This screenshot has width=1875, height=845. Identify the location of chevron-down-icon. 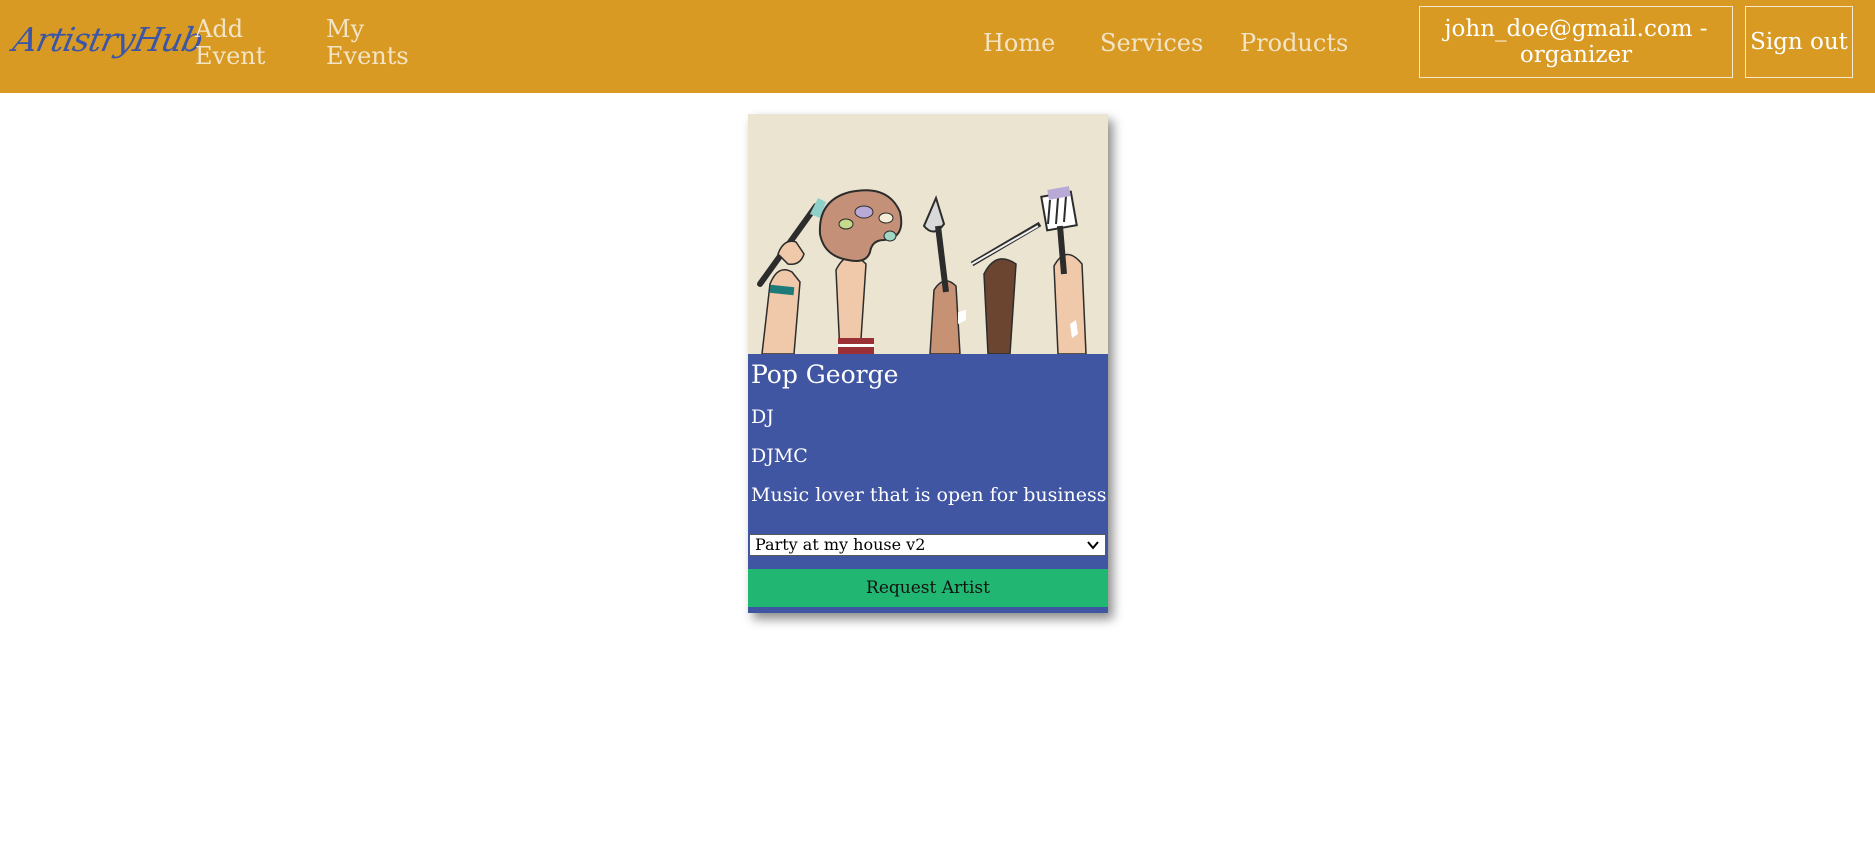
(1093, 545).